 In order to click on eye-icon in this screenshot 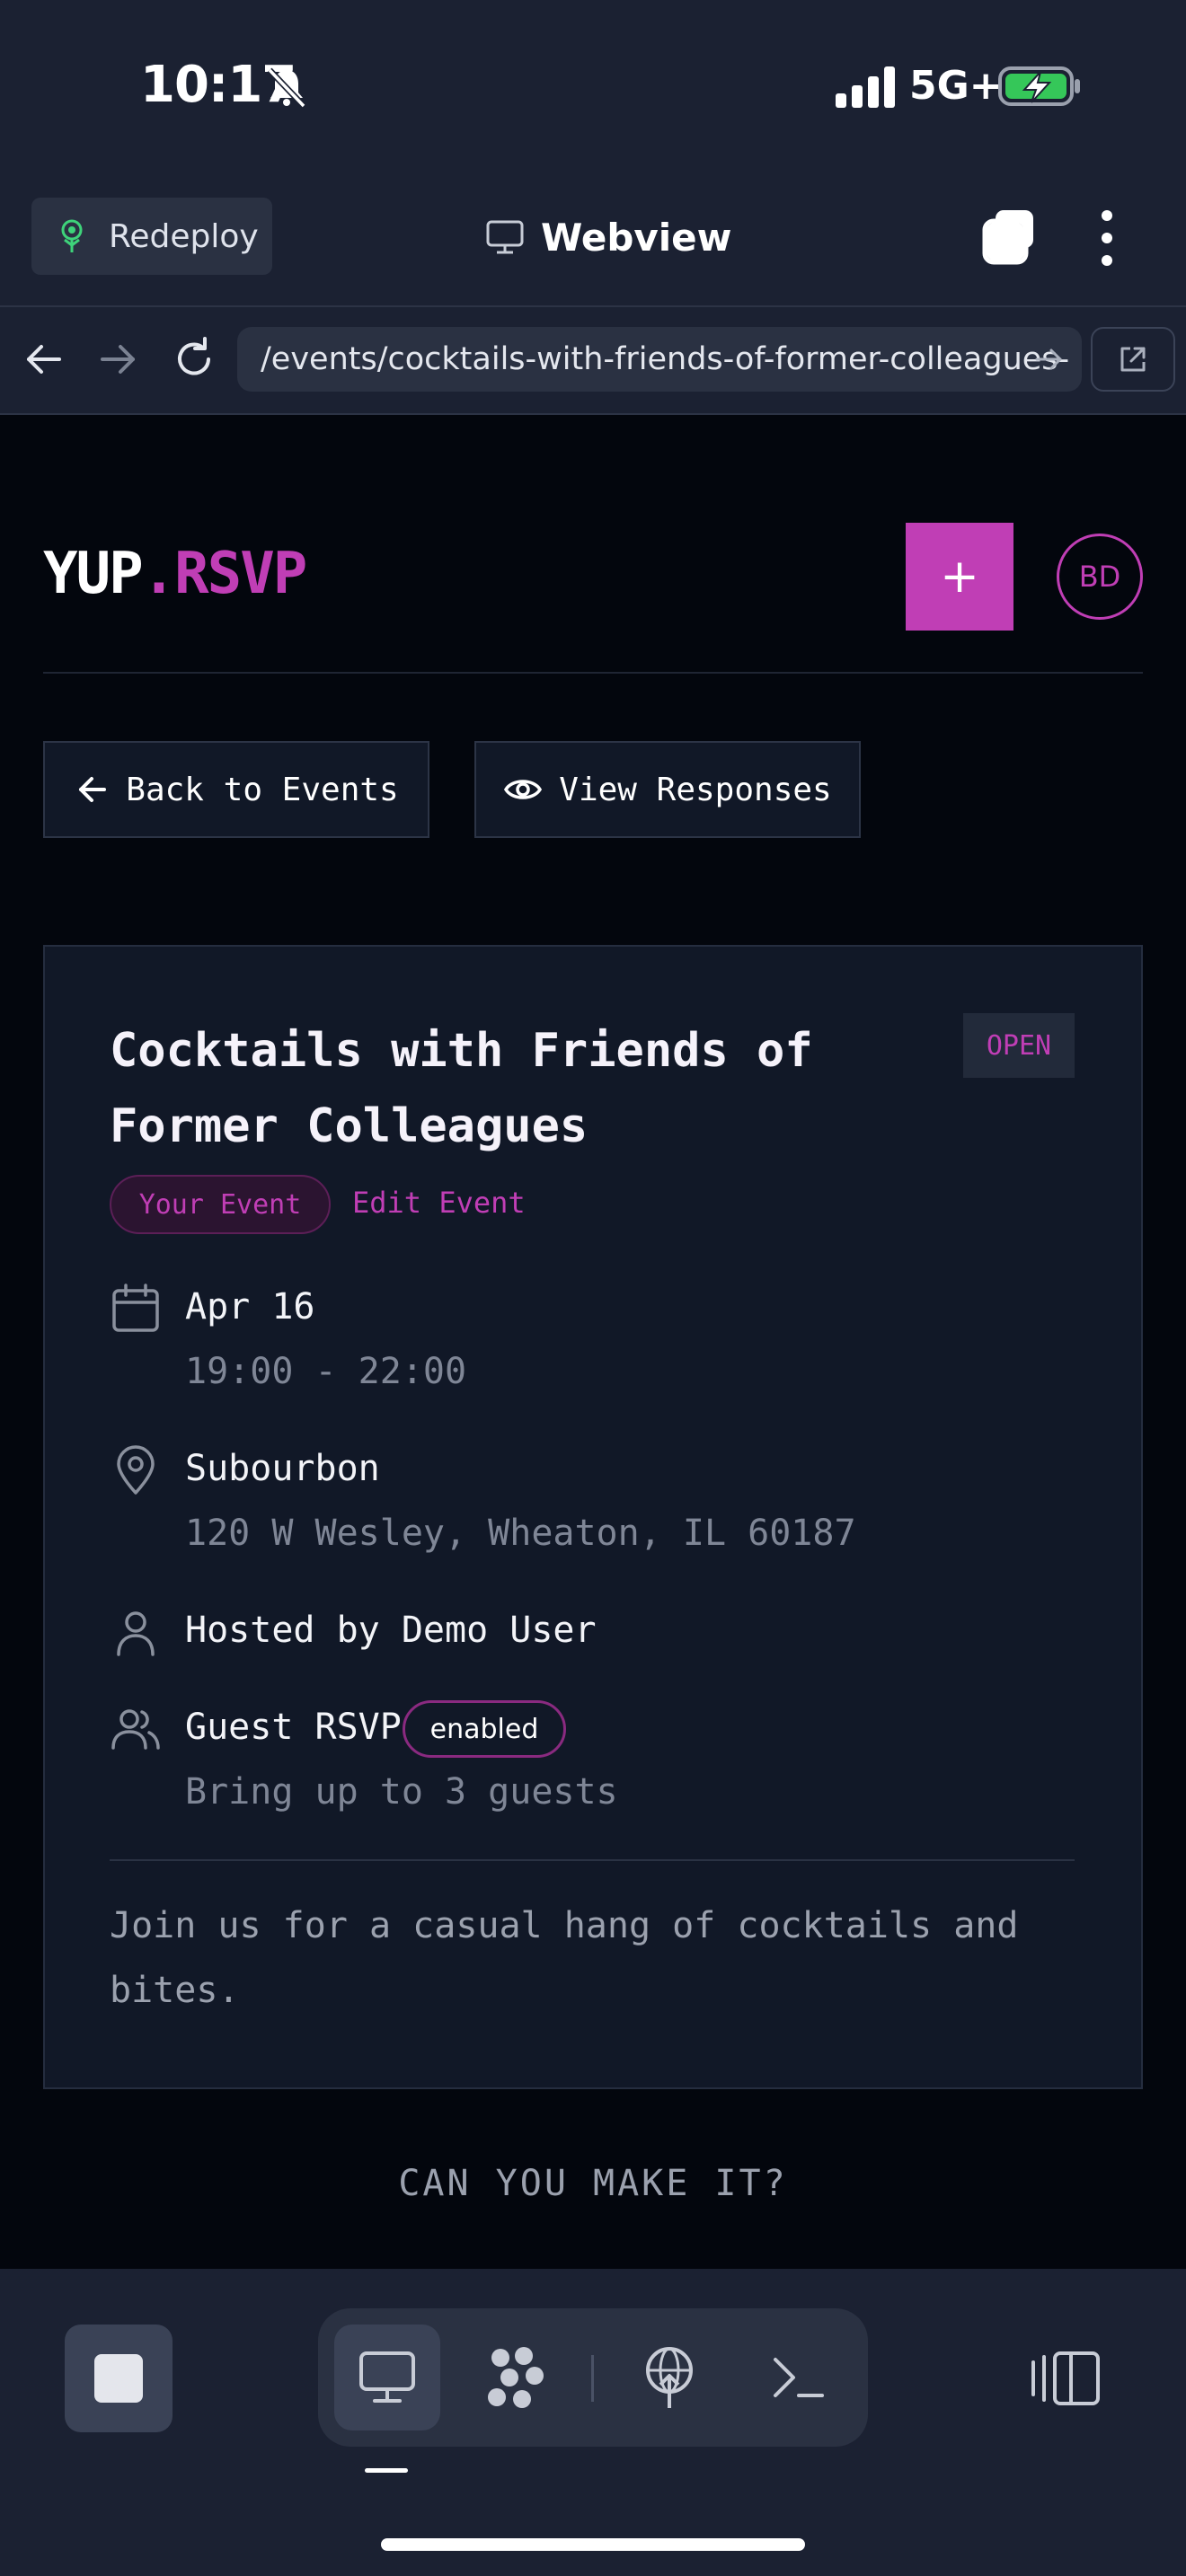, I will do `click(523, 789)`.